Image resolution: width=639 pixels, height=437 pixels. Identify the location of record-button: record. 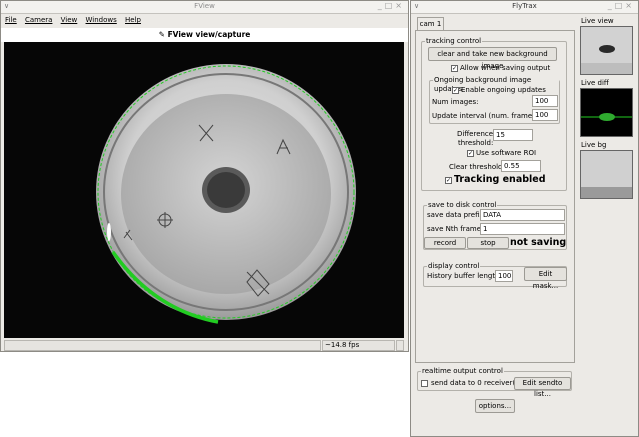
(445, 243).